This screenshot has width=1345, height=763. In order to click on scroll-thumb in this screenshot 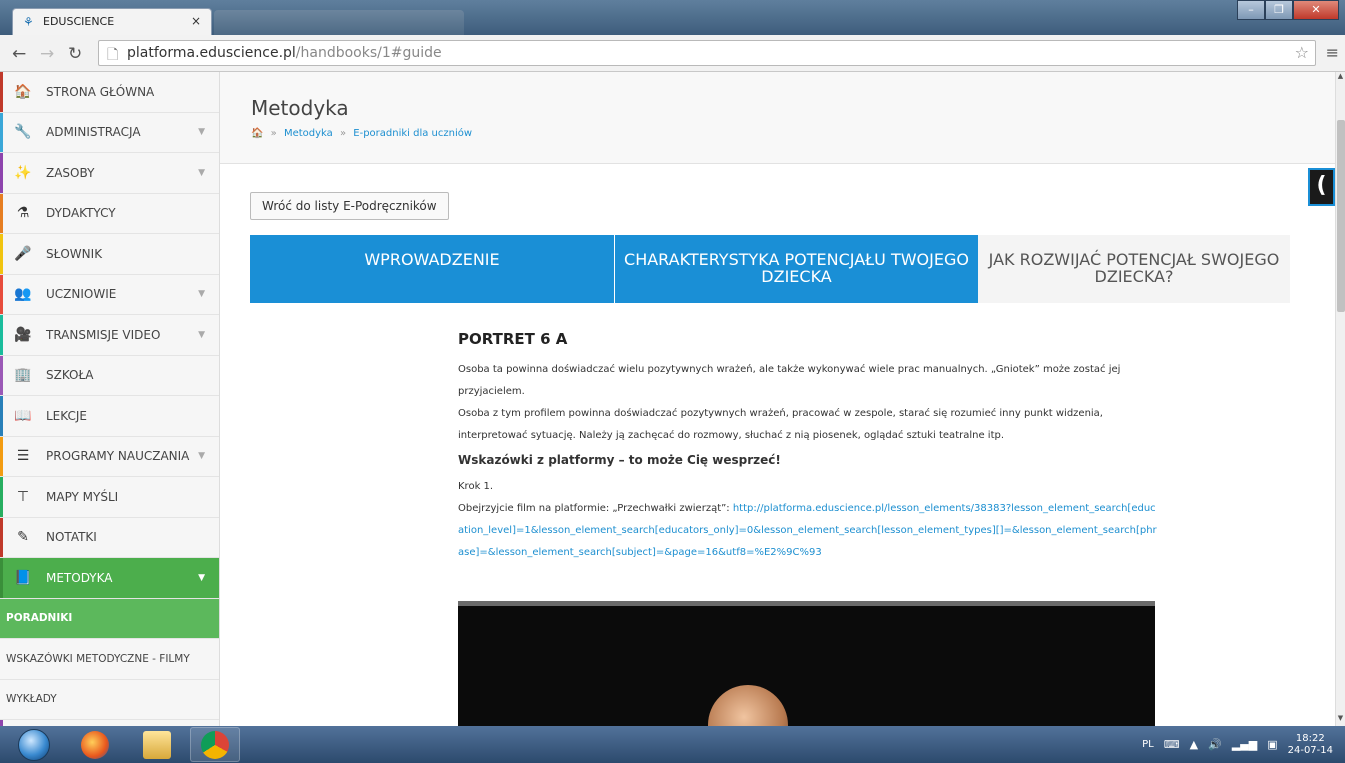, I will do `click(1341, 216)`.